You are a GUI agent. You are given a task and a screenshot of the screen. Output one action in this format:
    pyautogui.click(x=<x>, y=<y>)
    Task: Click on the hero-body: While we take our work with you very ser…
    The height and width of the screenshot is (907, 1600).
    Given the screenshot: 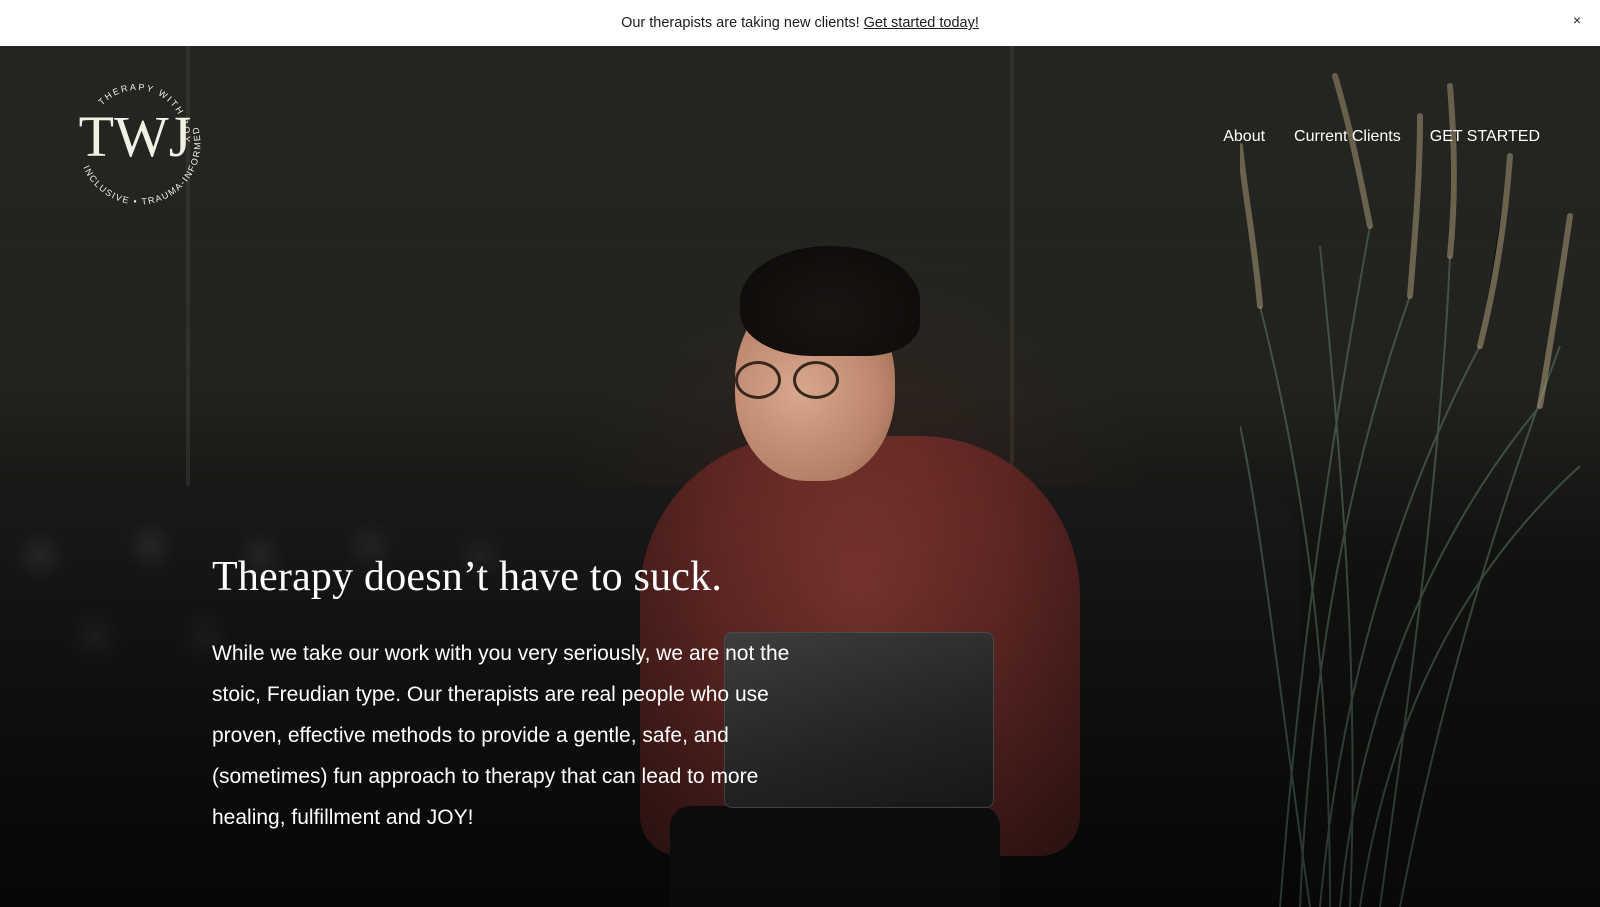 What is the action you would take?
    pyautogui.click(x=501, y=735)
    